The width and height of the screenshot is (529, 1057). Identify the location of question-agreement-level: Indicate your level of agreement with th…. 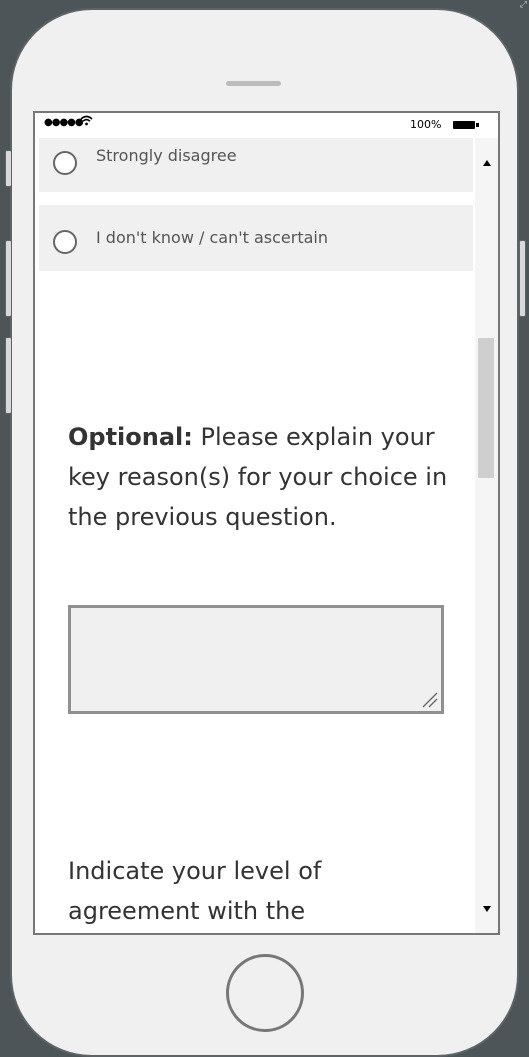
(195, 891).